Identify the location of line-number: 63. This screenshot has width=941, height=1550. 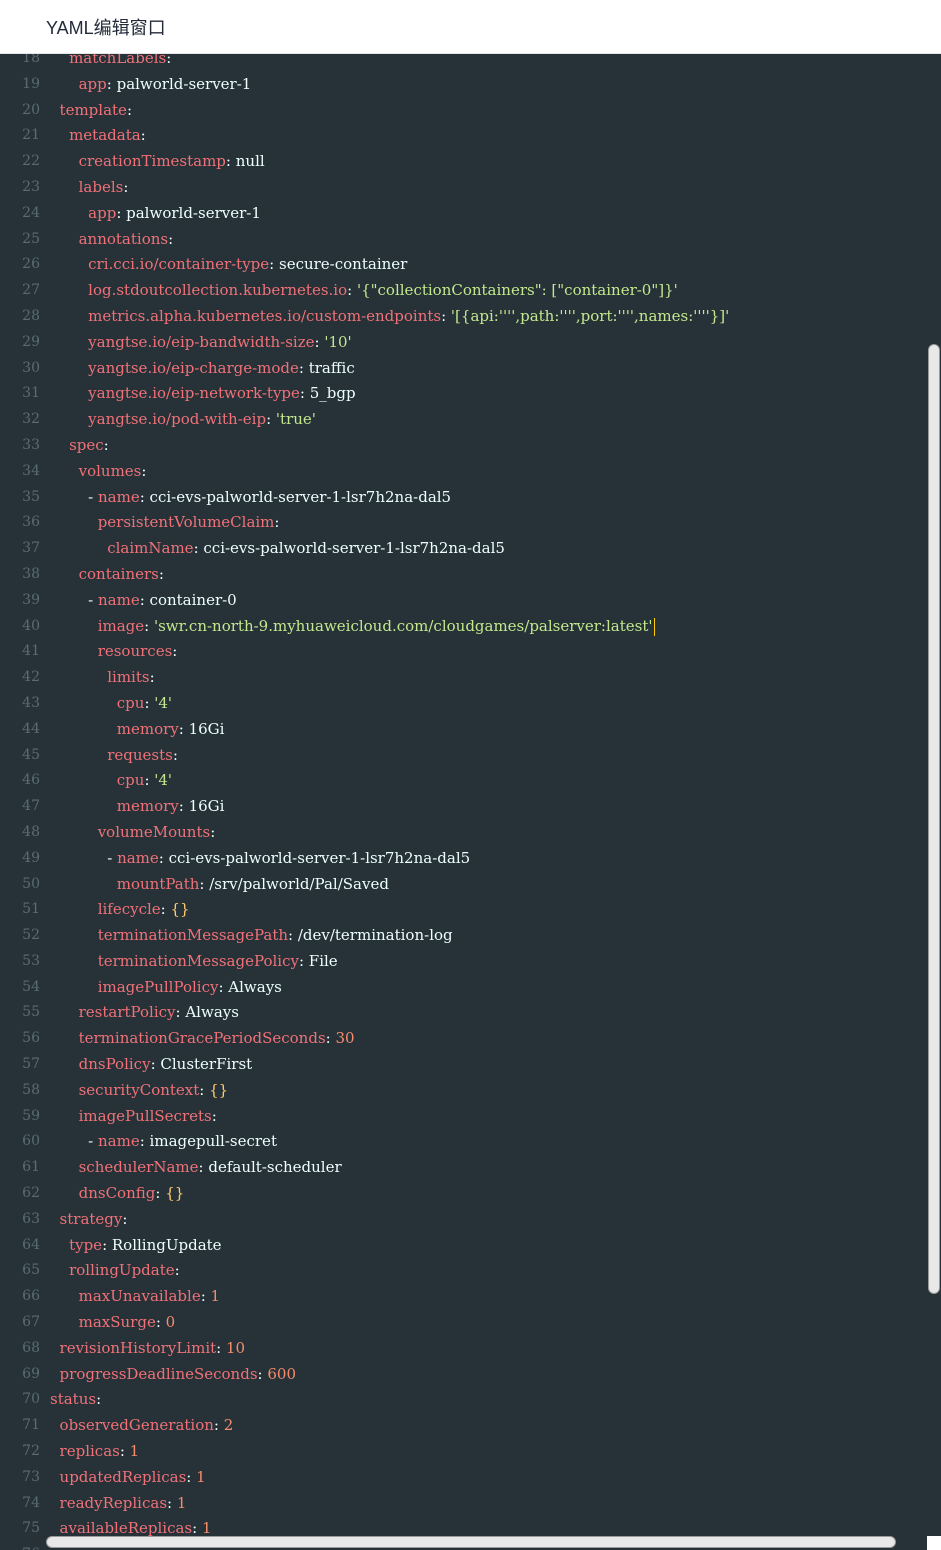
(31, 1218).